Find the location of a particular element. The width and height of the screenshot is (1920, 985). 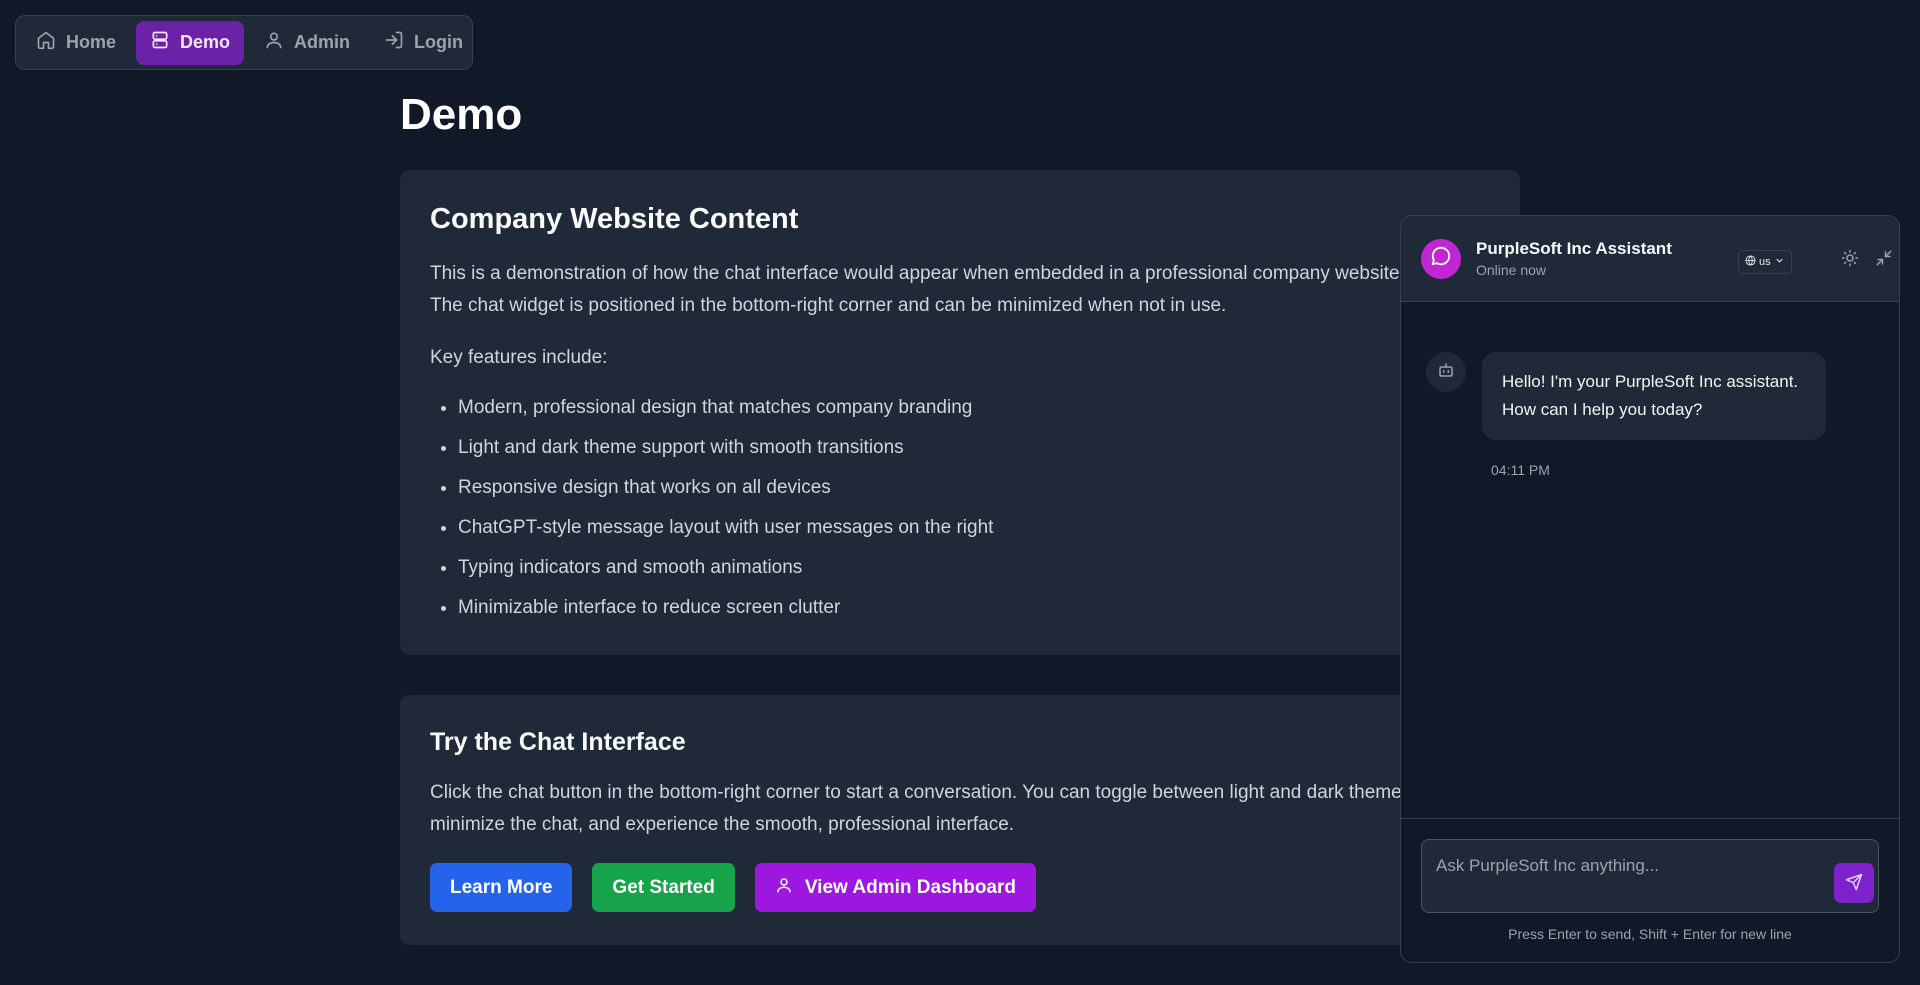

content-card-heading: Company Website Content is located at coordinates (614, 219).